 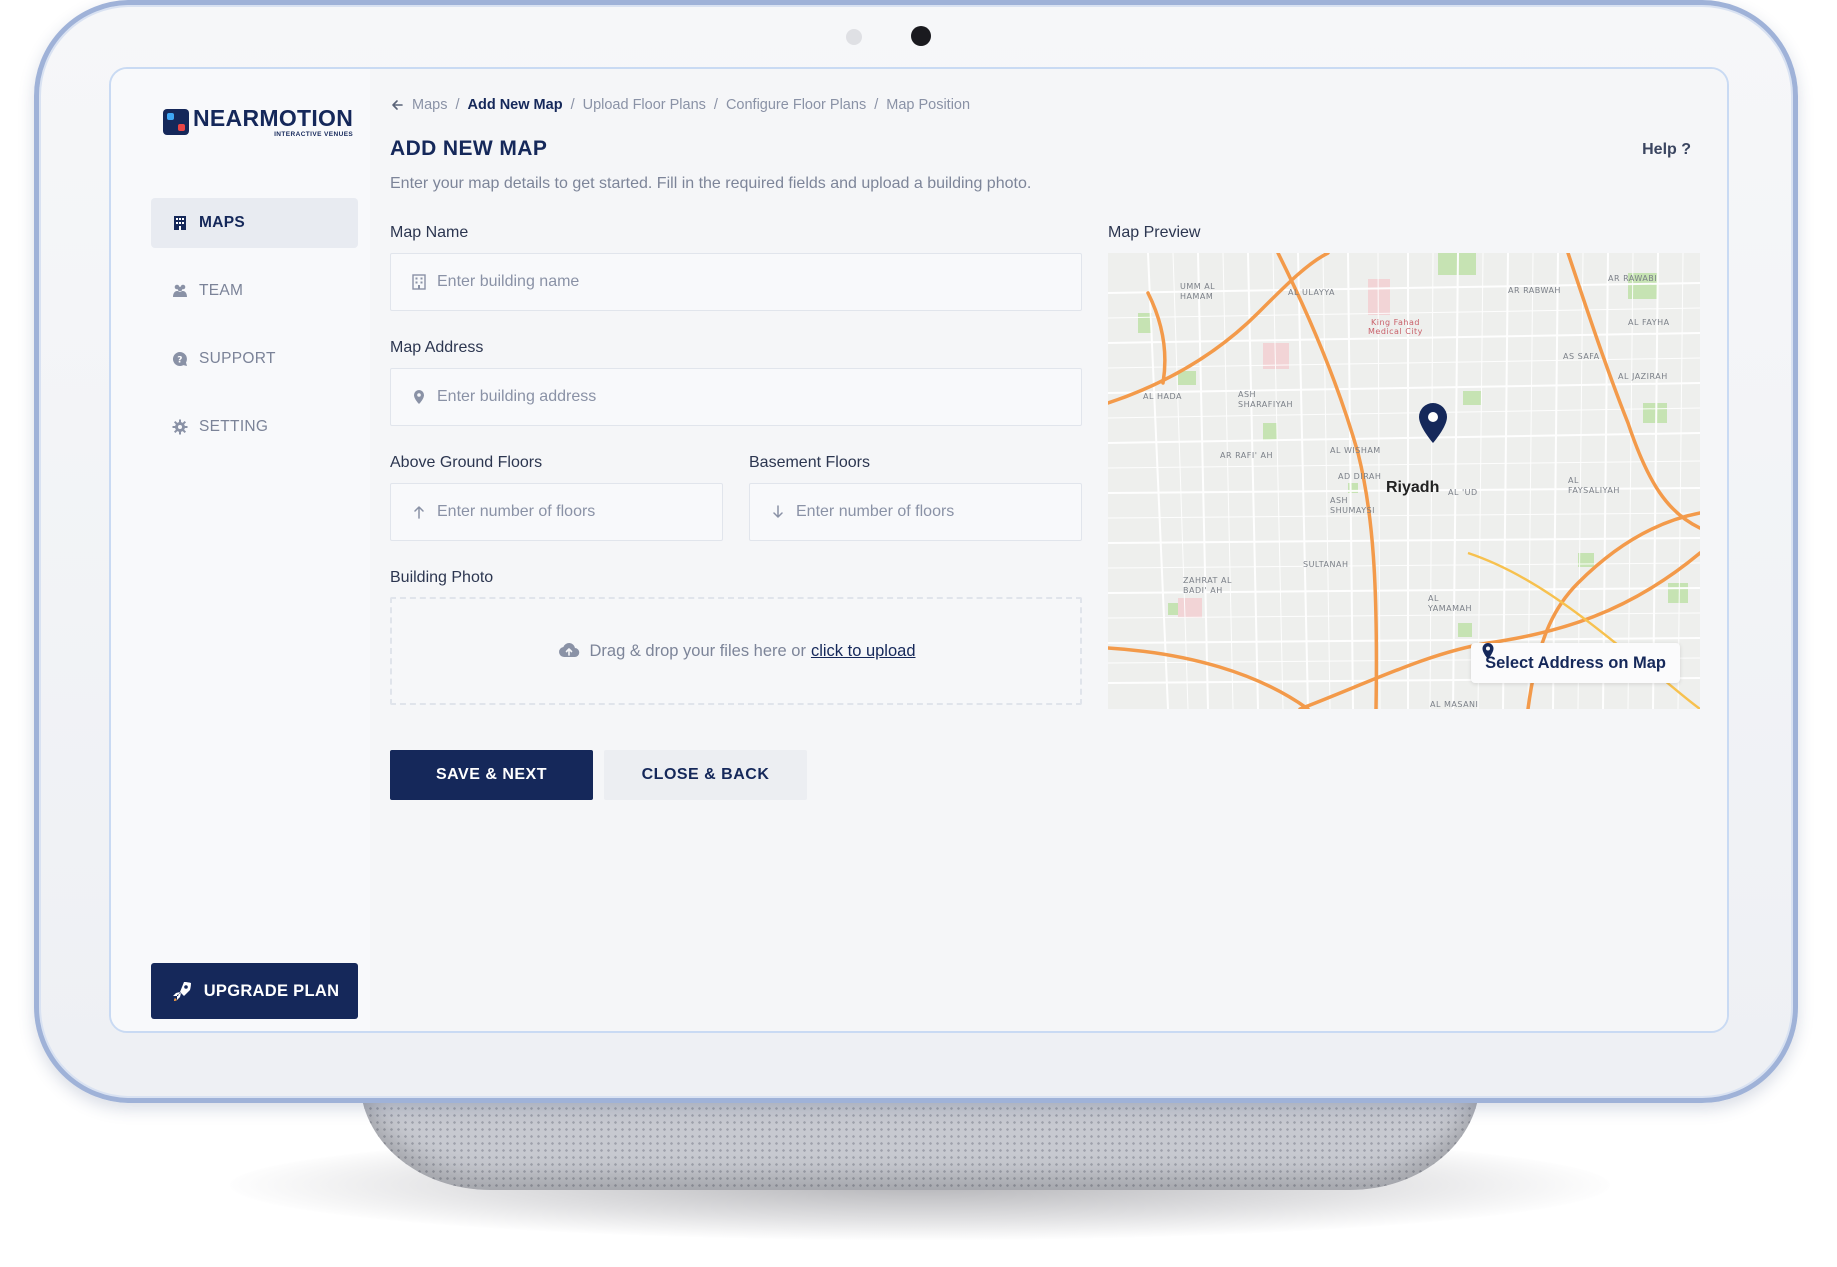 I want to click on breadcrumb-map-position: Map Position, so click(x=928, y=105).